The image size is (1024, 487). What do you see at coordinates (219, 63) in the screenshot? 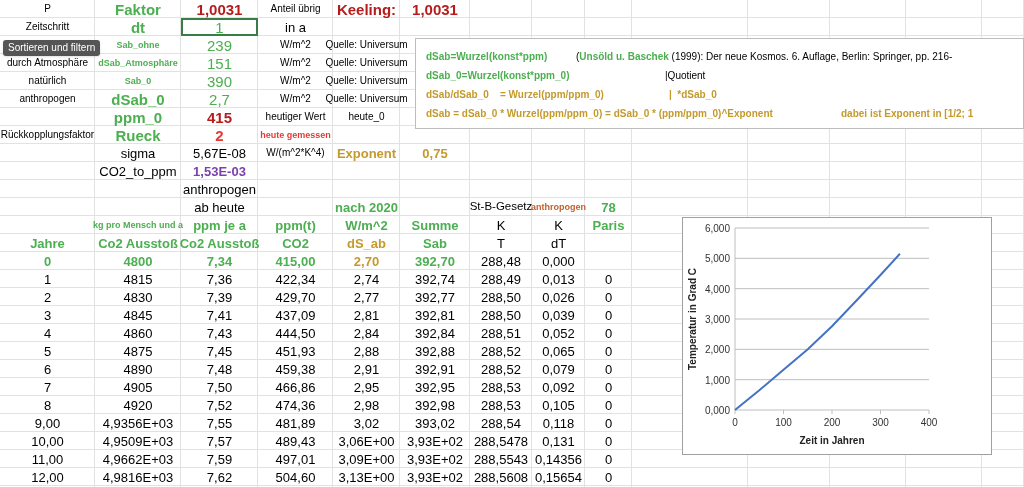
I see `cell-text: 151` at bounding box center [219, 63].